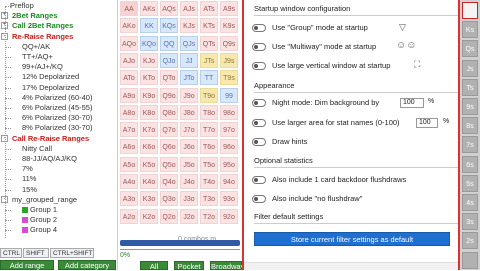 This screenshot has width=480, height=271. What do you see at coordinates (58, 88) in the screenshot?
I see `range-tree-item: 17% Depolarized` at bounding box center [58, 88].